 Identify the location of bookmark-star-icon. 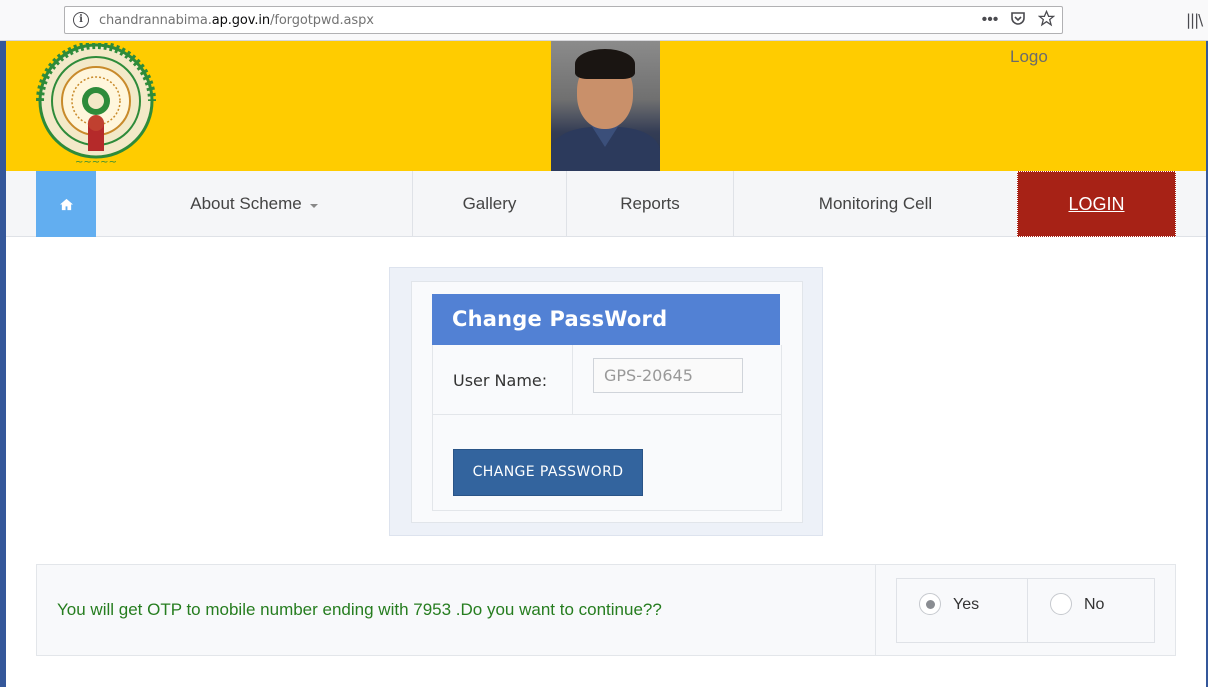
(1046, 19).